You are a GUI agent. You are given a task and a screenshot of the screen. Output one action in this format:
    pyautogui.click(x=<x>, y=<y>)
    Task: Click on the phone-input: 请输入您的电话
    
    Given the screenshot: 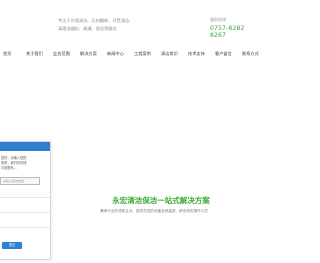 What is the action you would take?
    pyautogui.click(x=20, y=181)
    